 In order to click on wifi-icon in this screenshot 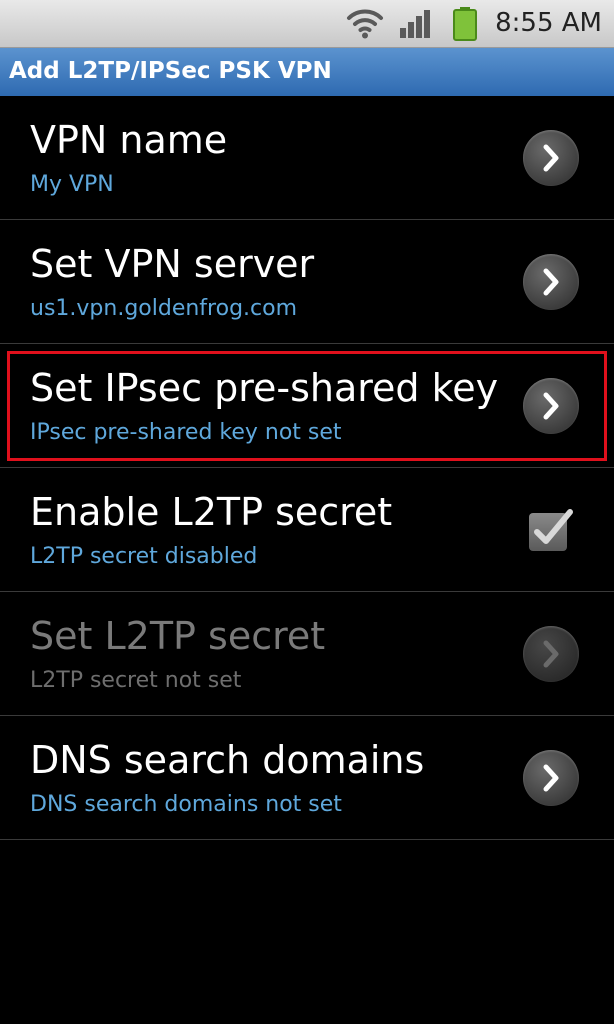, I will do `click(365, 25)`.